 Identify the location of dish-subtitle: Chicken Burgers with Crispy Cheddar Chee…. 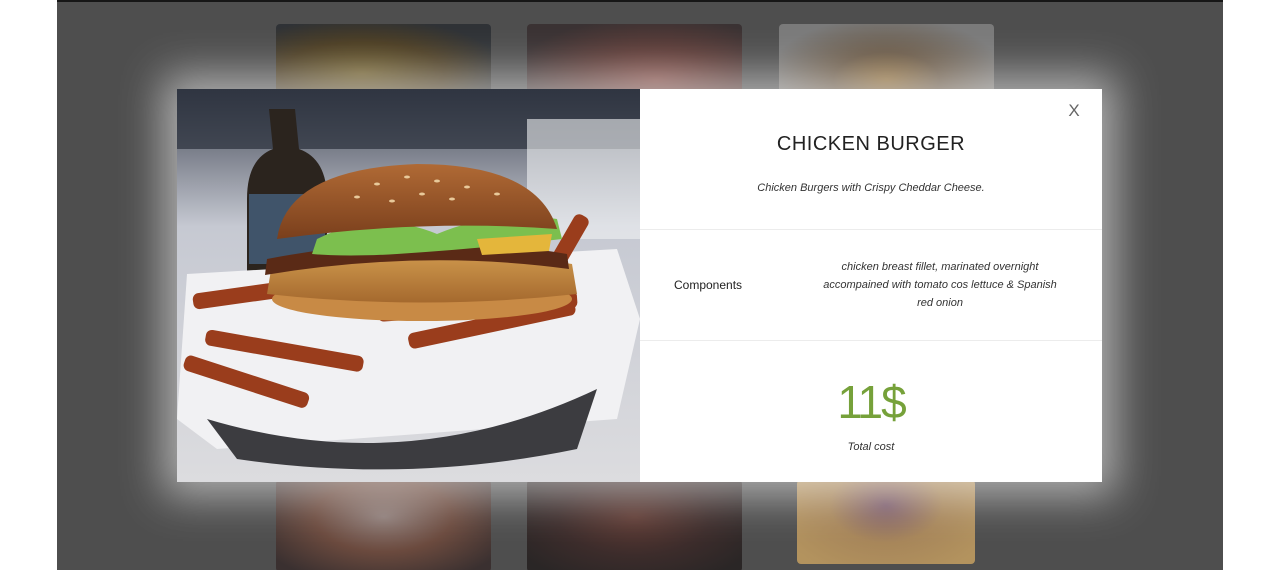
(871, 188).